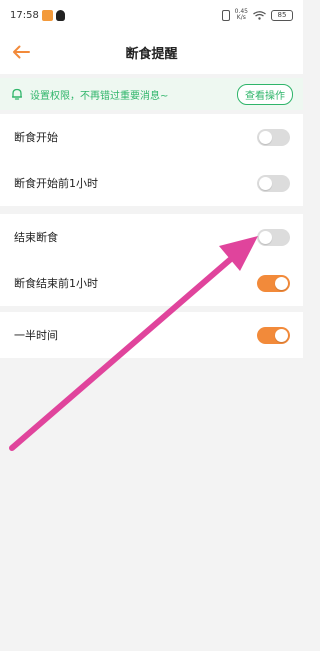  What do you see at coordinates (273, 335) in the screenshot?
I see `half-time-toggle` at bounding box center [273, 335].